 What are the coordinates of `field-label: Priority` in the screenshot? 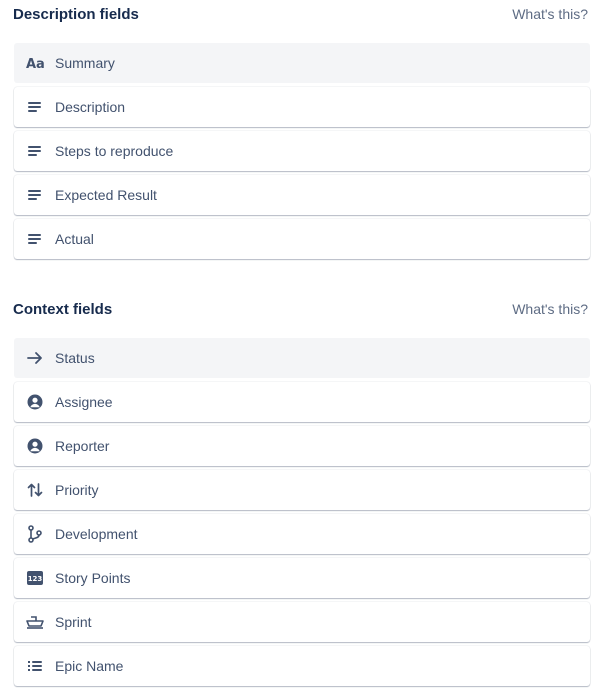 It's located at (77, 490).